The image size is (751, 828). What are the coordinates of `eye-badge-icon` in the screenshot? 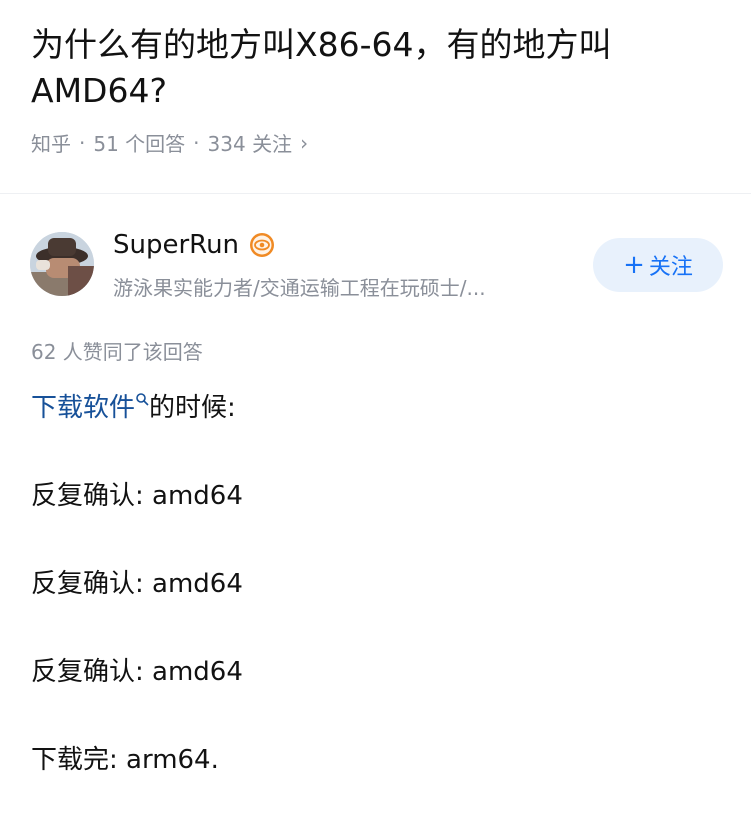 It's located at (262, 245).